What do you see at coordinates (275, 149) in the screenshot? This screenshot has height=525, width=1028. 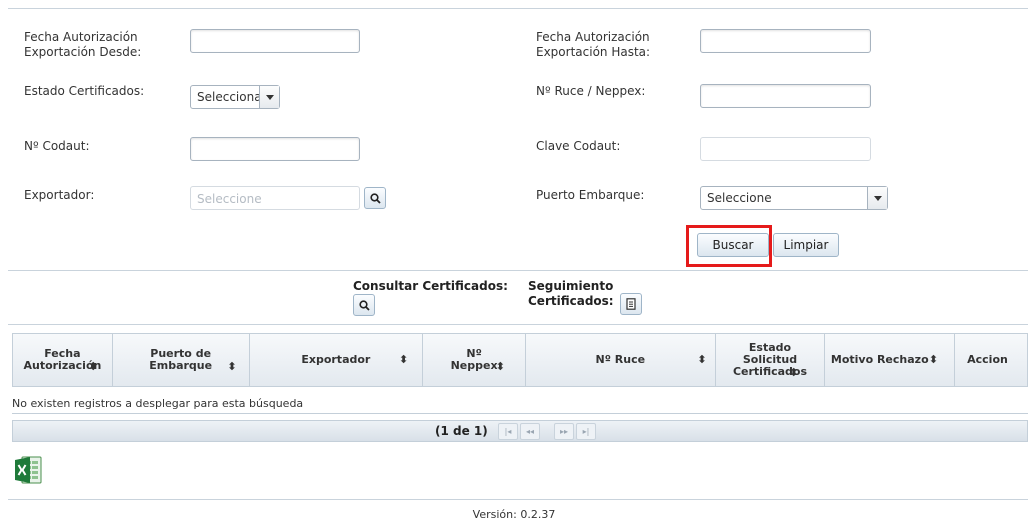 I see `codaut-input` at bounding box center [275, 149].